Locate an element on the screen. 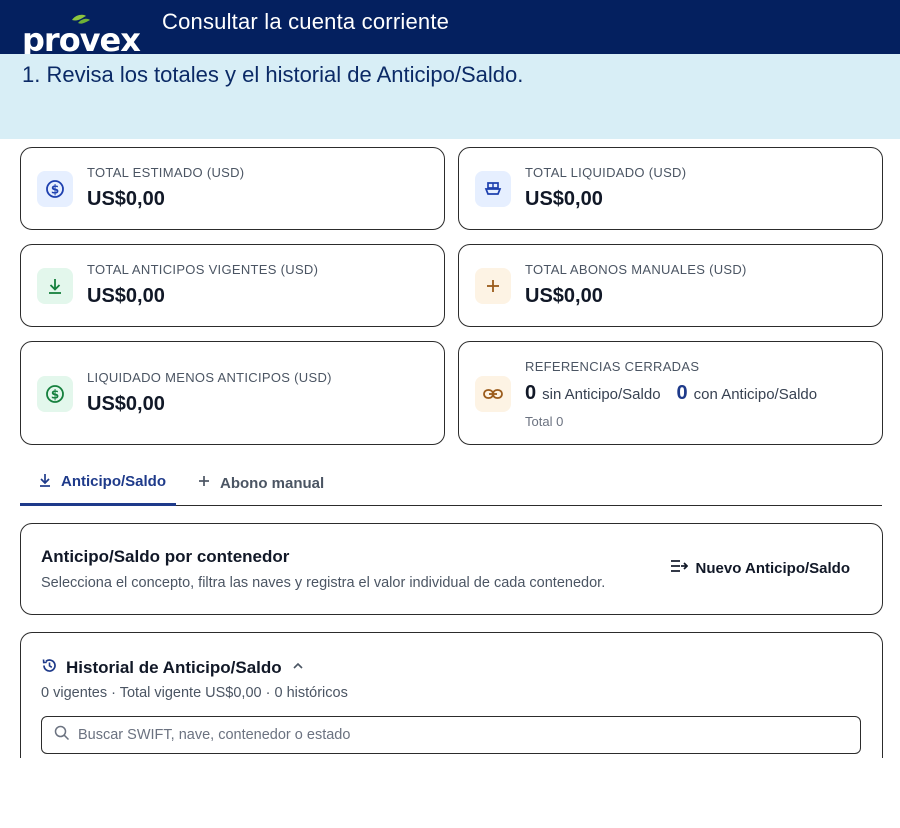  tab-label: Abono manual is located at coordinates (272, 483).